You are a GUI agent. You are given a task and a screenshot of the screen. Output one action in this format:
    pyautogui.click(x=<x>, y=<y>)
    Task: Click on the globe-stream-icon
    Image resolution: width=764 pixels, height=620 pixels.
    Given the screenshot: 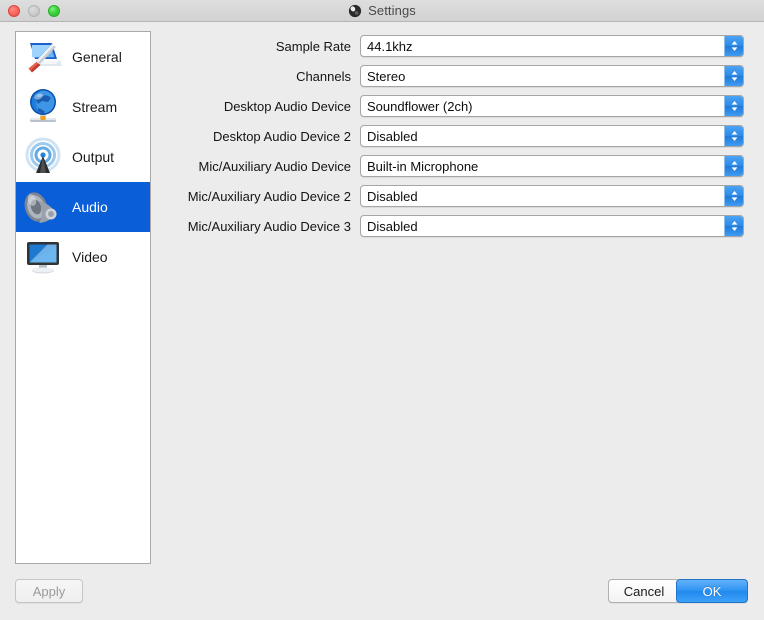 What is the action you would take?
    pyautogui.click(x=43, y=107)
    